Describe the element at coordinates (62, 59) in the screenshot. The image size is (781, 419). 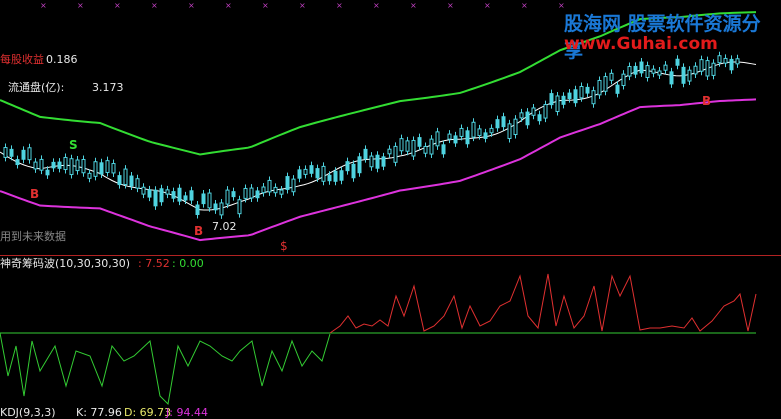
I see `eps-value: 0.186` at that location.